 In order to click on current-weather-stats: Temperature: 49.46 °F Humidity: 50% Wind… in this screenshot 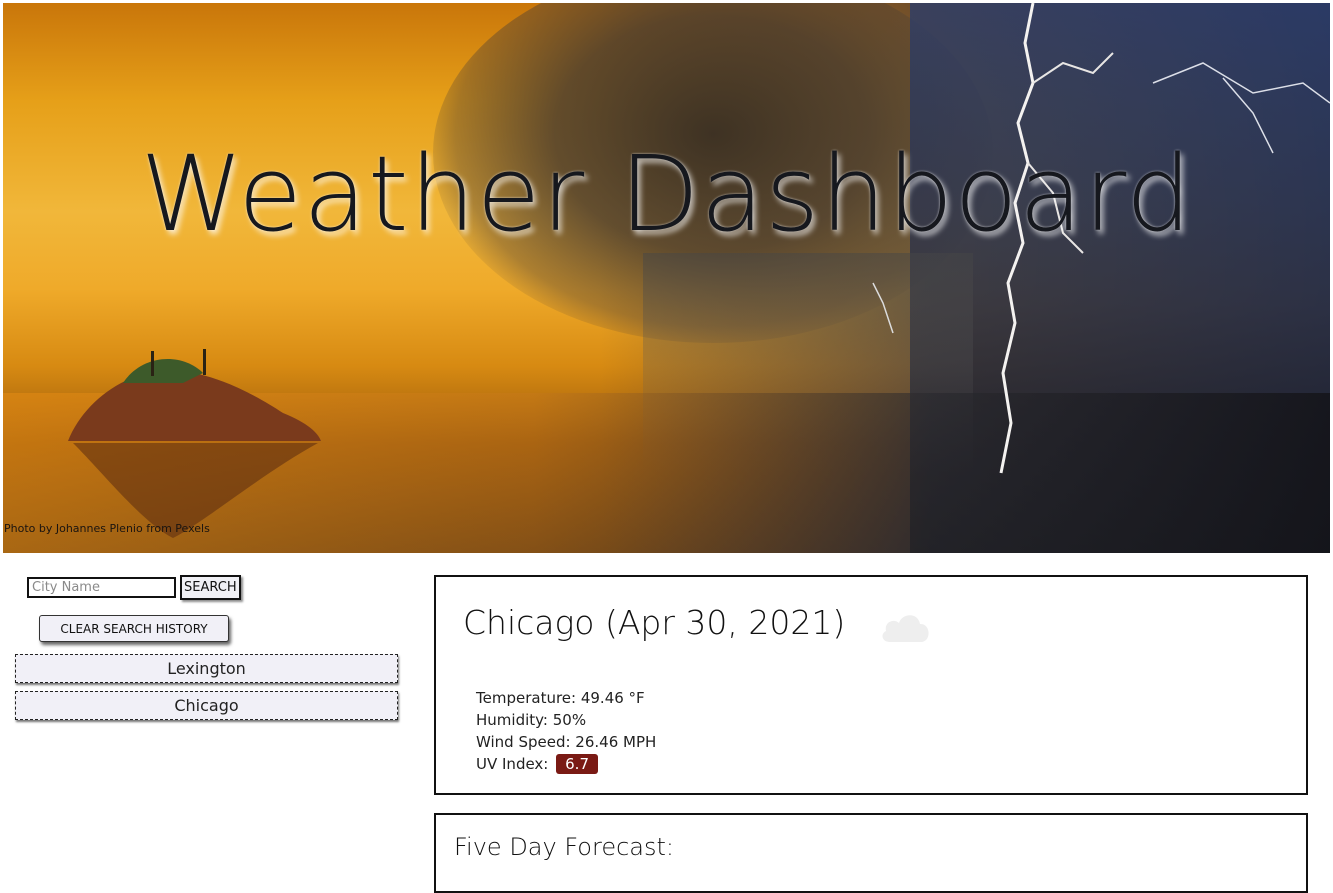, I will do `click(566, 731)`.